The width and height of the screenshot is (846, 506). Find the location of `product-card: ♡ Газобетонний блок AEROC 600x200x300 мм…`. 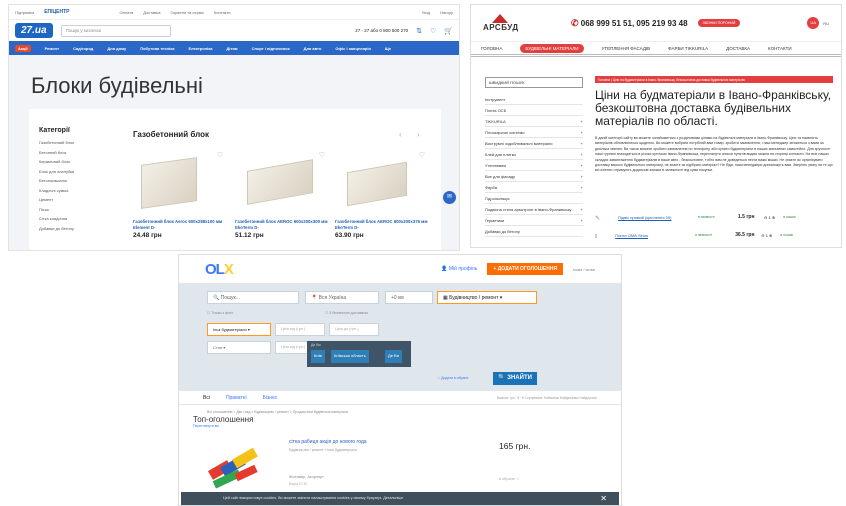

product-card: ♡ Газобетонний блок AEROC 600x200x300 мм… is located at coordinates (283, 199).